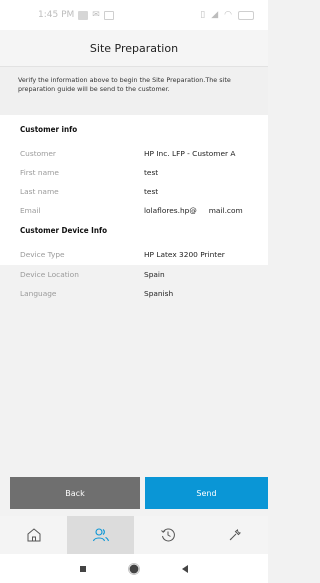 Image resolution: width=320 pixels, height=583 pixels. What do you see at coordinates (246, 15) in the screenshot?
I see `battery-icon` at bounding box center [246, 15].